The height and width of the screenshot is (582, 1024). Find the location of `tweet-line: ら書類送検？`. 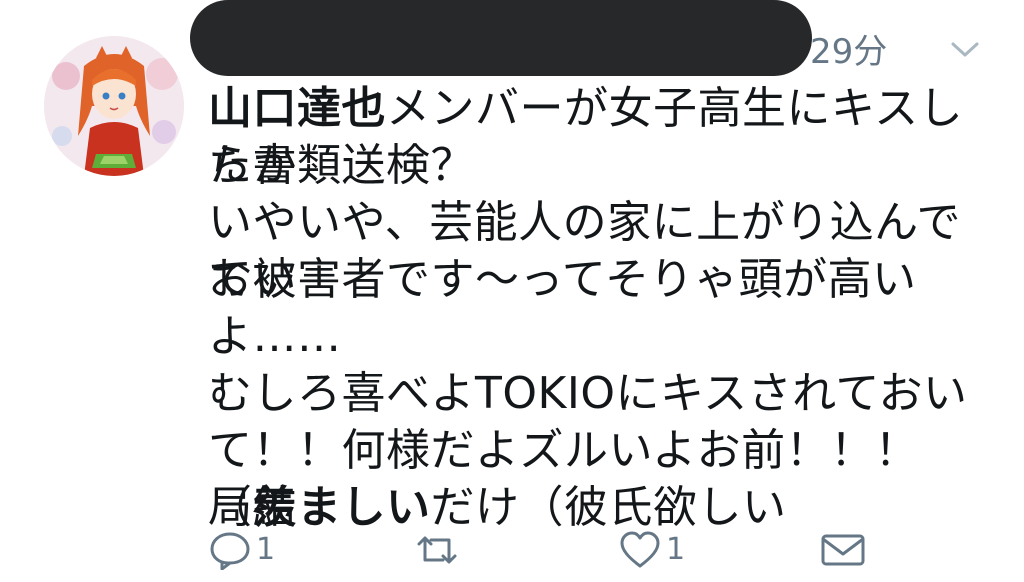

tweet-line: ら書類送検？ is located at coordinates (603, 165).